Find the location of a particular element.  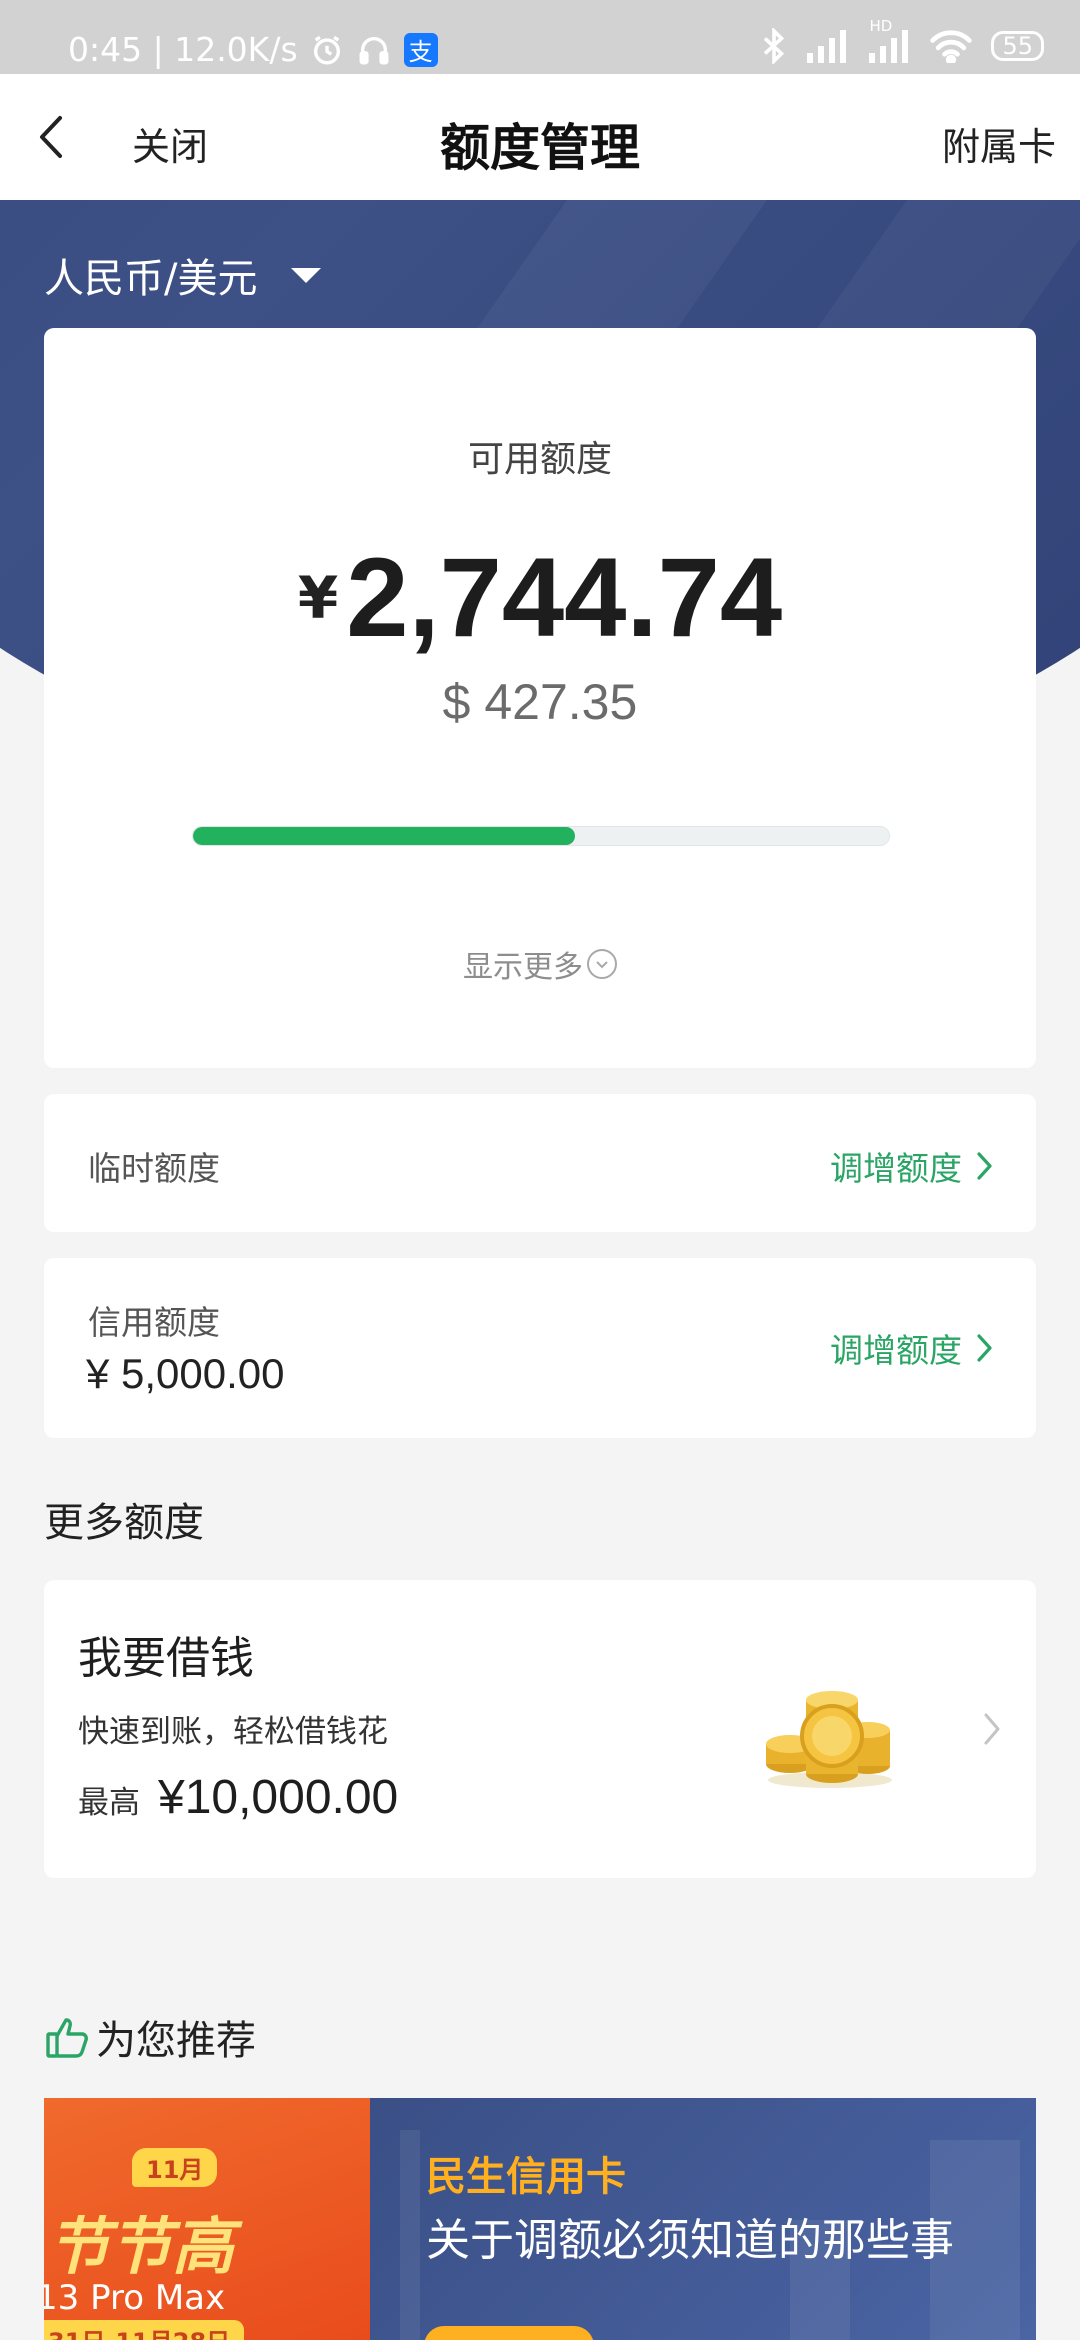

available-credit-value: 2,744.74 is located at coordinates (564, 597).